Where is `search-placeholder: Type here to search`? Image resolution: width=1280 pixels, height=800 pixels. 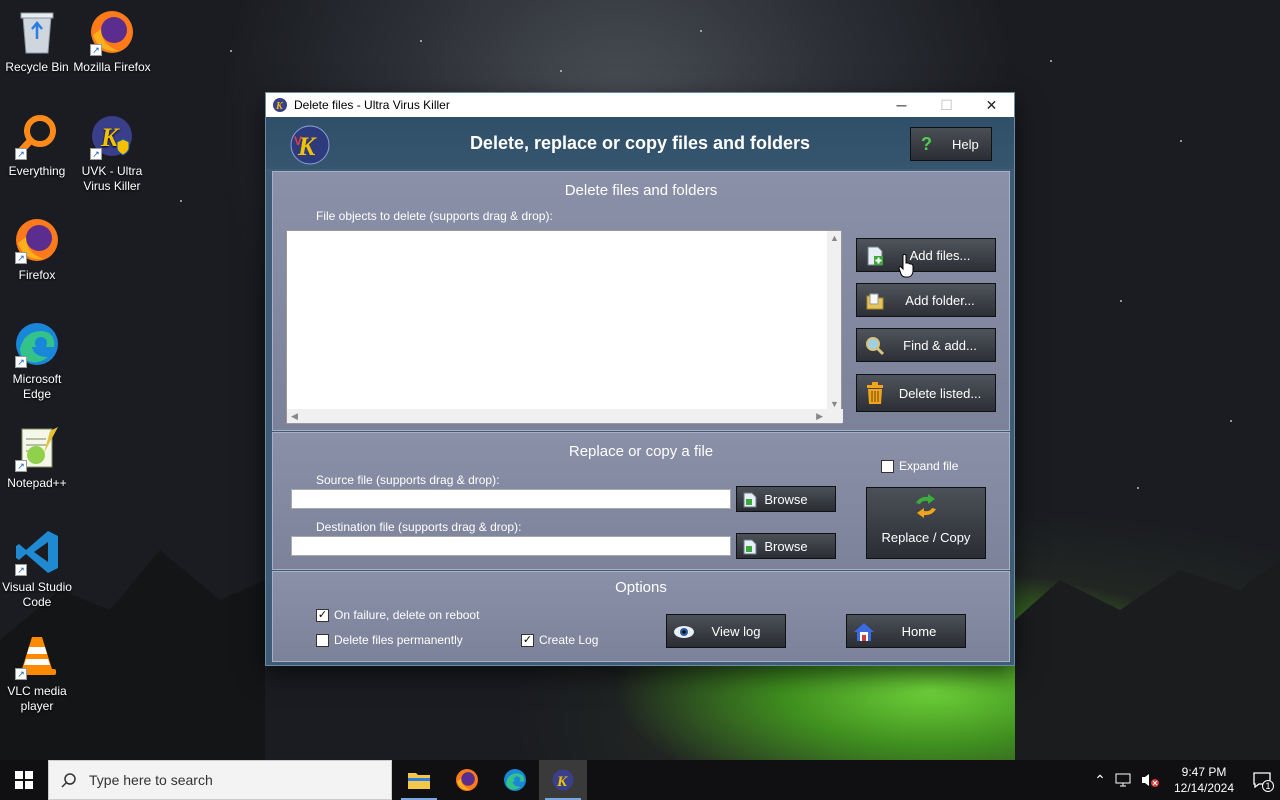
search-placeholder: Type here to search is located at coordinates (151, 780).